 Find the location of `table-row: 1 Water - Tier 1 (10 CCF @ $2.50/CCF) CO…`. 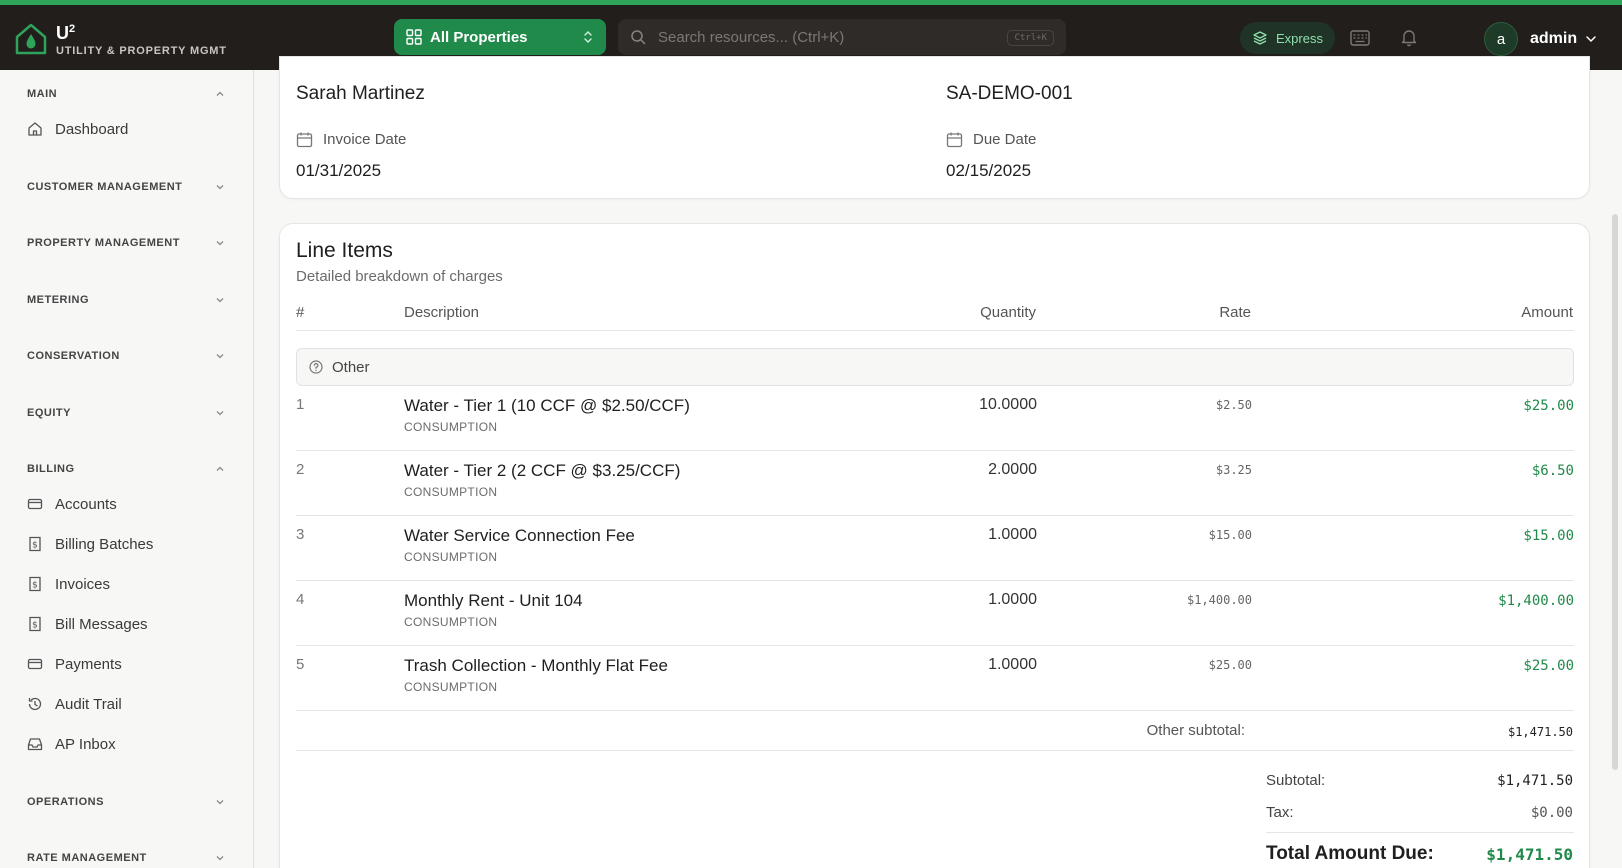

table-row: 1 Water - Tier 1 (10 CCF @ $2.50/CCF) CO… is located at coordinates (935, 418).